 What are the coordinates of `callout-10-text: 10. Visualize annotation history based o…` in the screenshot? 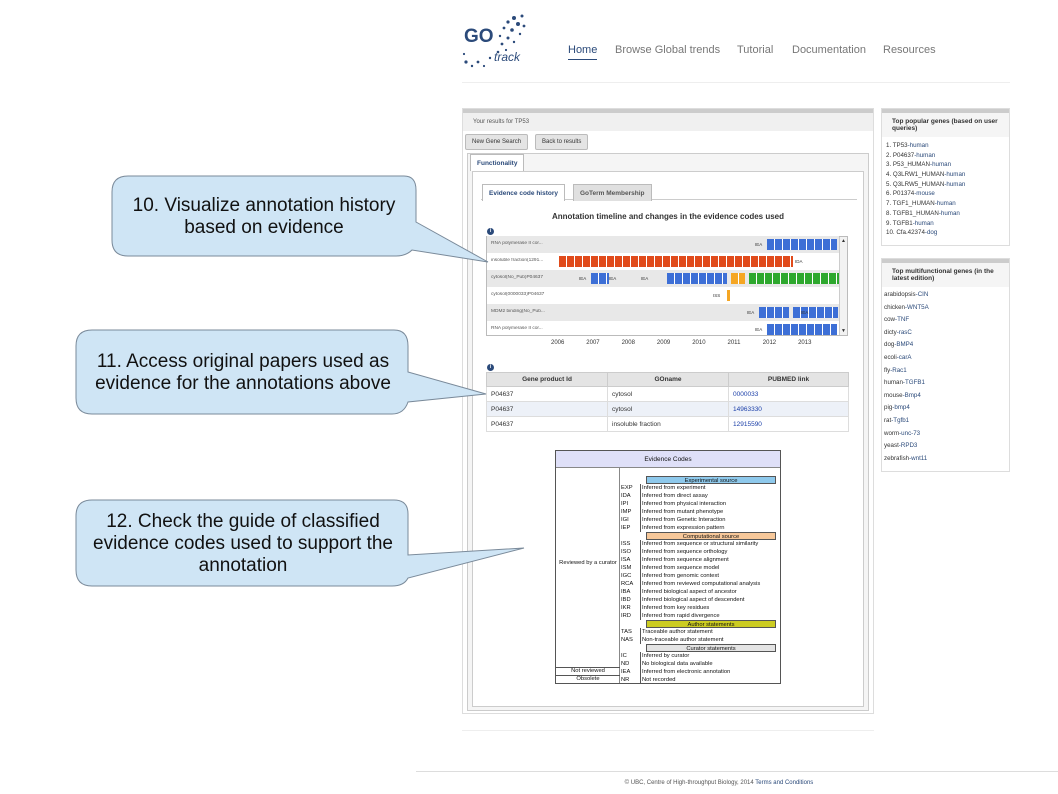 It's located at (264, 216).